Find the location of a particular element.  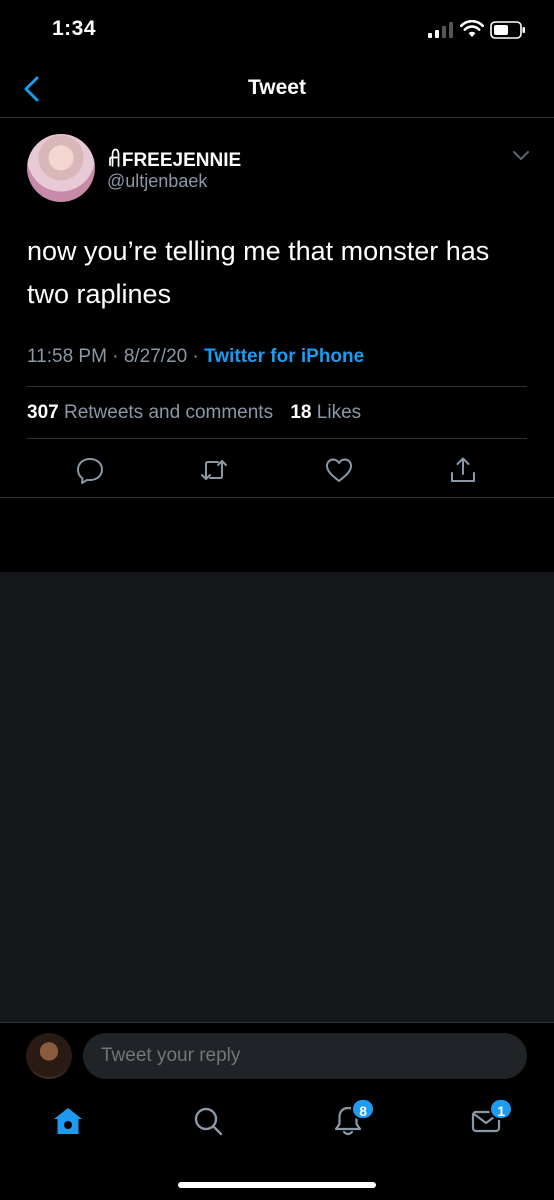

author-display-name: ꋬFREEJENNIE is located at coordinates (174, 159).